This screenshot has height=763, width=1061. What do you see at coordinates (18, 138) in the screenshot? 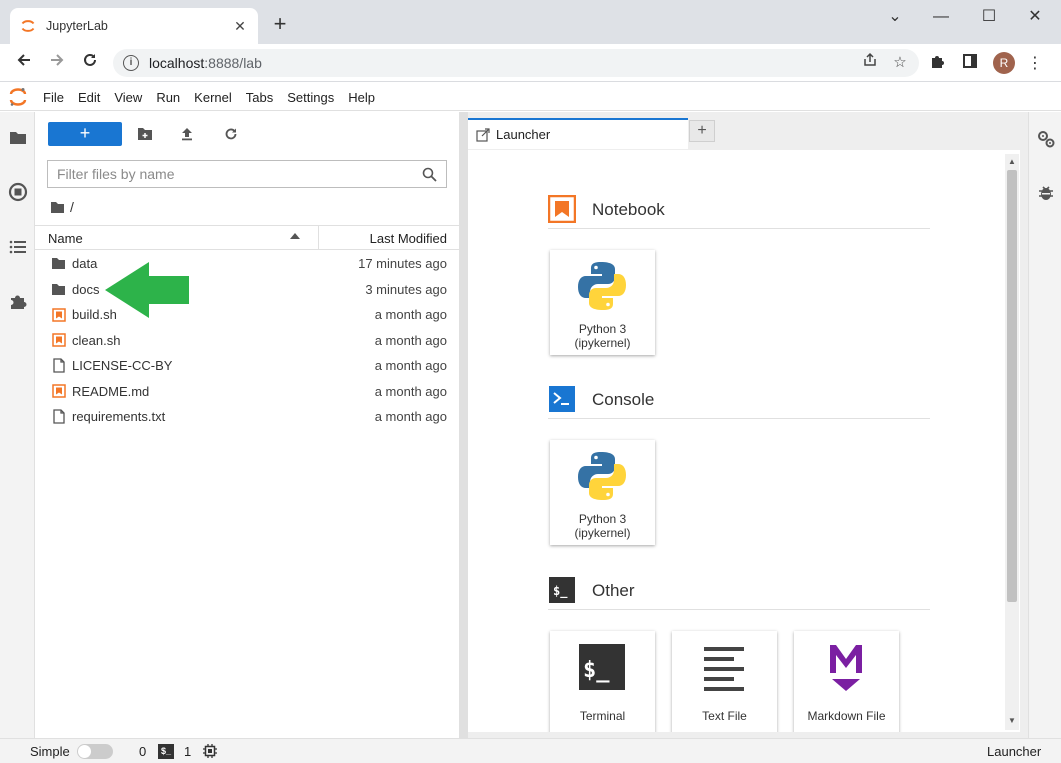
I see `file-browser-folder-icon` at bounding box center [18, 138].